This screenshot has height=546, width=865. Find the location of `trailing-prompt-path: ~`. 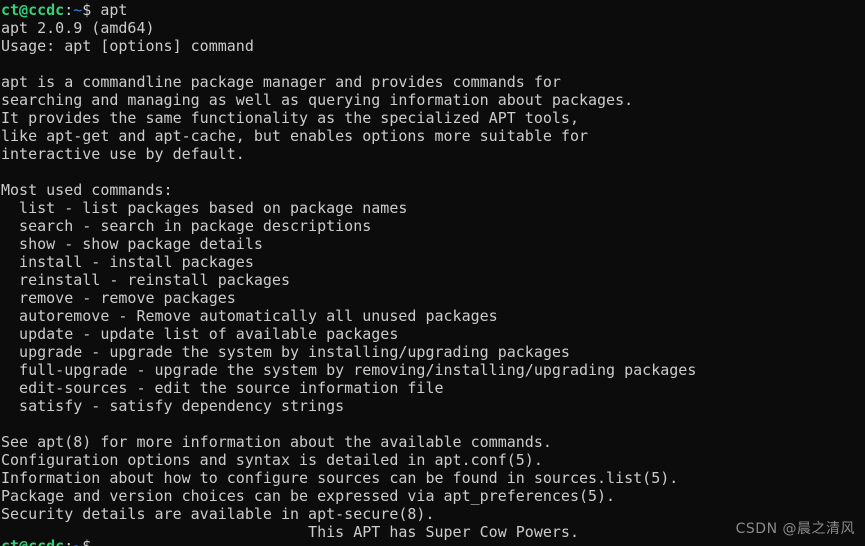

trailing-prompt-path: ~ is located at coordinates (78, 541).